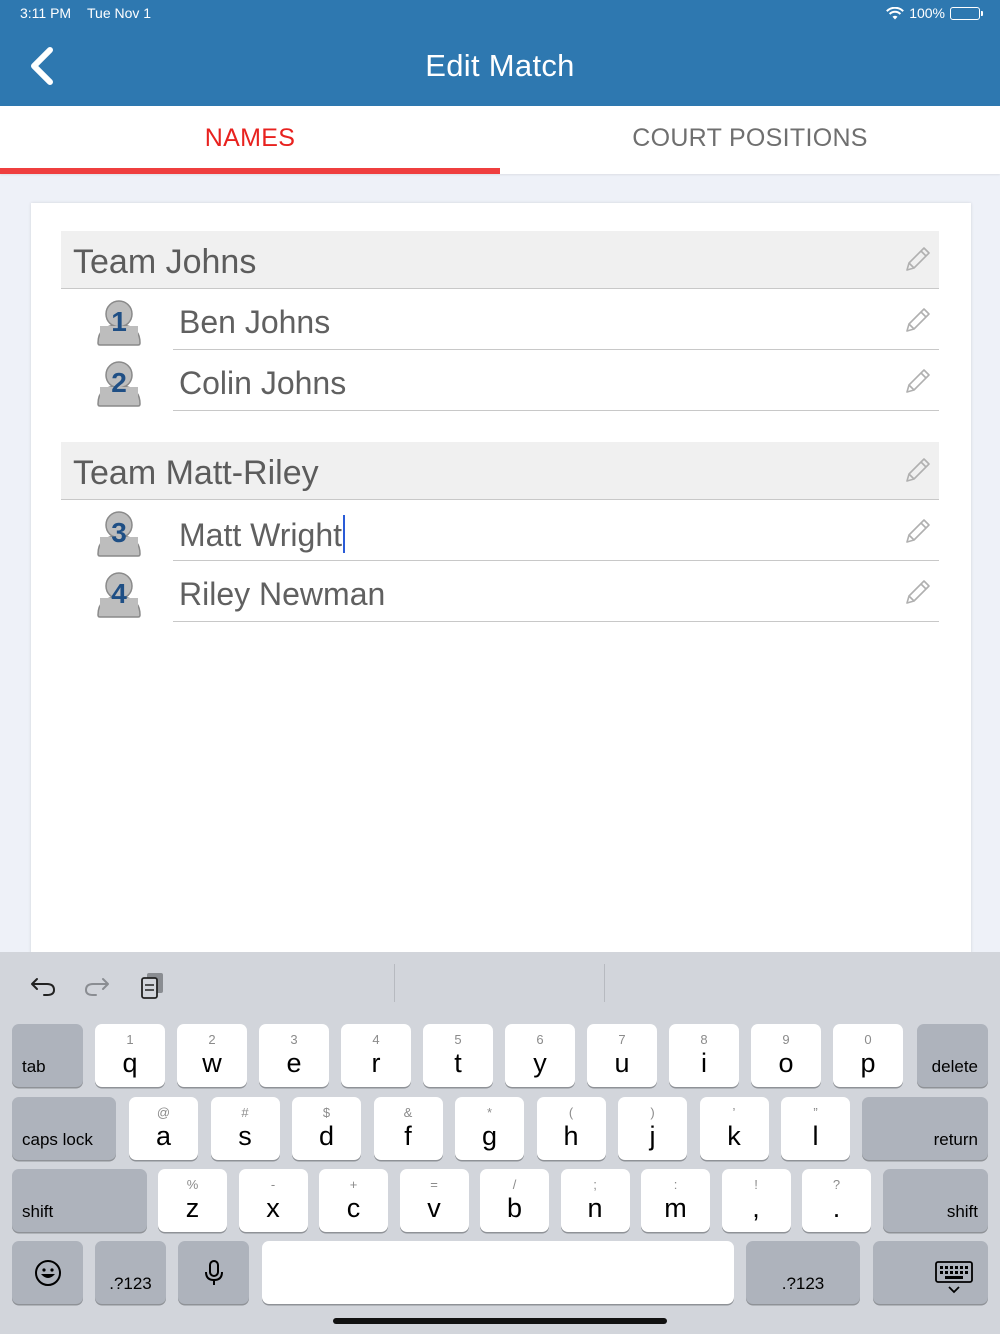 Image resolution: width=1000 pixels, height=1334 pixels. I want to click on hide-keyboard-key, so click(930, 1272).